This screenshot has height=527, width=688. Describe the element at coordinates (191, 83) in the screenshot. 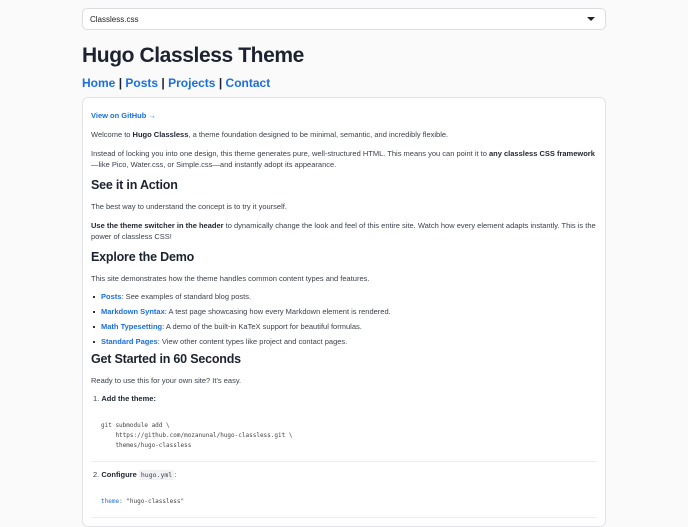

I see `nav-projects: Projects` at that location.